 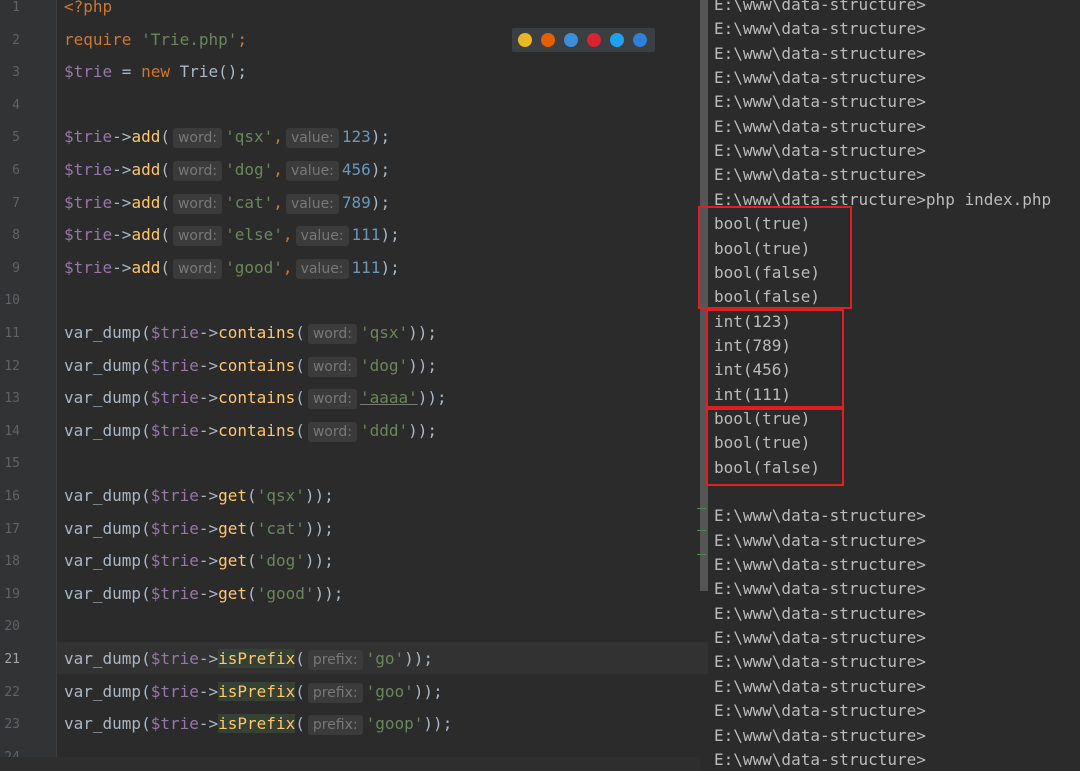 What do you see at coordinates (385, 658) in the screenshot?
I see `code-token: 'go'` at bounding box center [385, 658].